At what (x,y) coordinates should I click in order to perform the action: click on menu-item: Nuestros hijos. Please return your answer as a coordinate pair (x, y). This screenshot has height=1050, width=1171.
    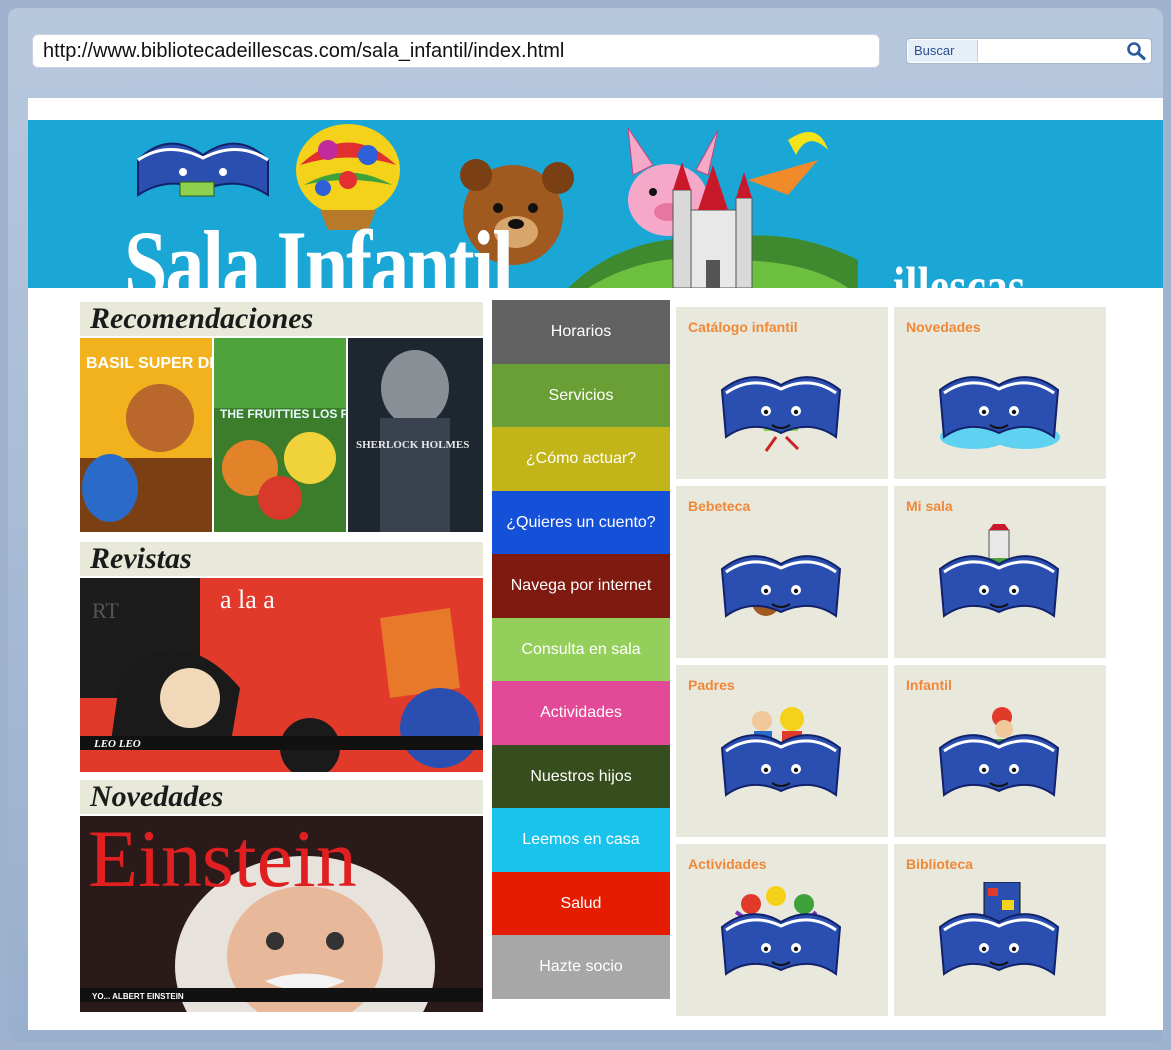
    Looking at the image, I should click on (581, 776).